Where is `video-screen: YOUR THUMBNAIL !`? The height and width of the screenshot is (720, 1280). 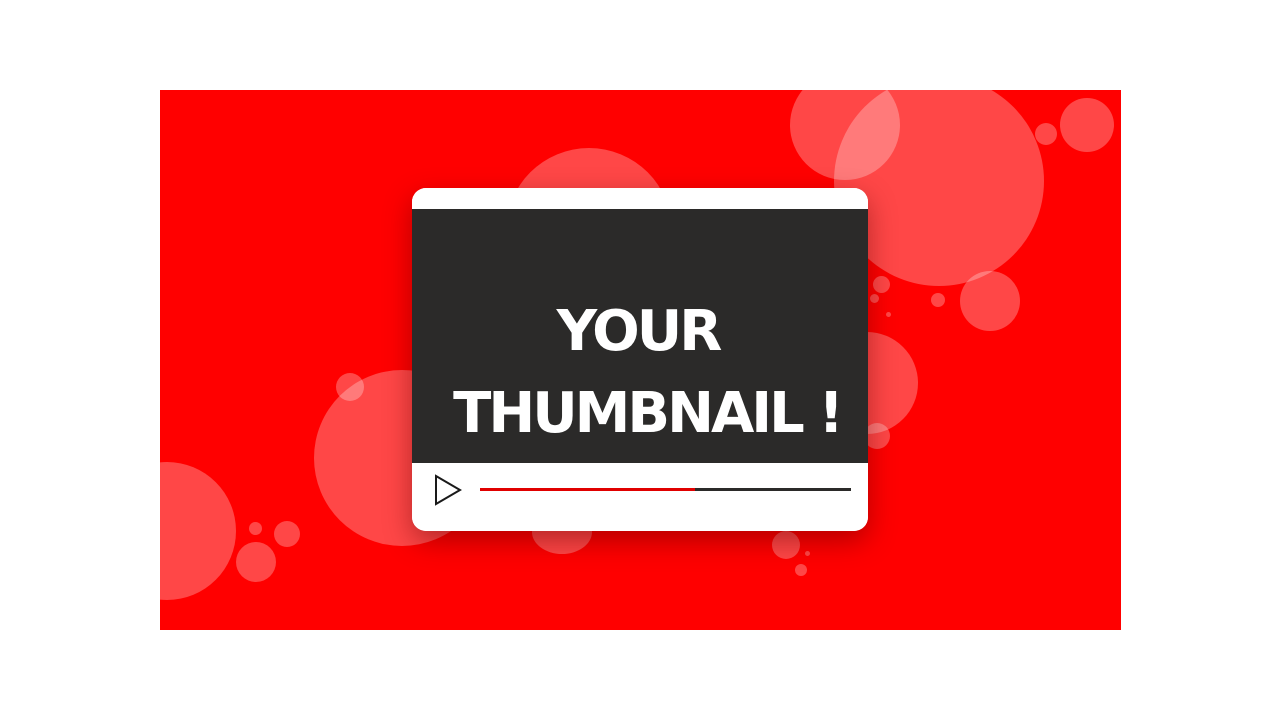
video-screen: YOUR THUMBNAIL ! is located at coordinates (640, 336).